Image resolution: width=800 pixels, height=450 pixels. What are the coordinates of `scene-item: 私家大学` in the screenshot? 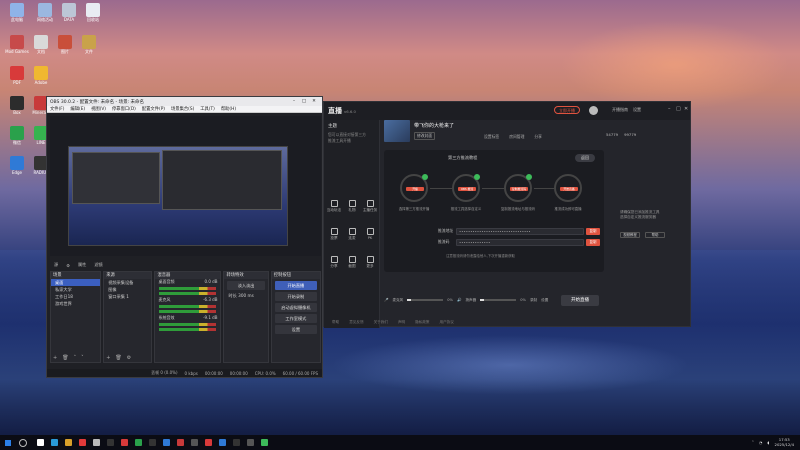 It's located at (75, 289).